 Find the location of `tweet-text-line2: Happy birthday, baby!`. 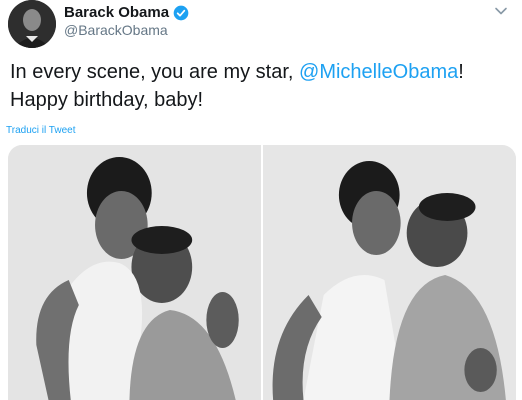

tweet-text-line2: Happy birthday, baby! is located at coordinates (107, 100).